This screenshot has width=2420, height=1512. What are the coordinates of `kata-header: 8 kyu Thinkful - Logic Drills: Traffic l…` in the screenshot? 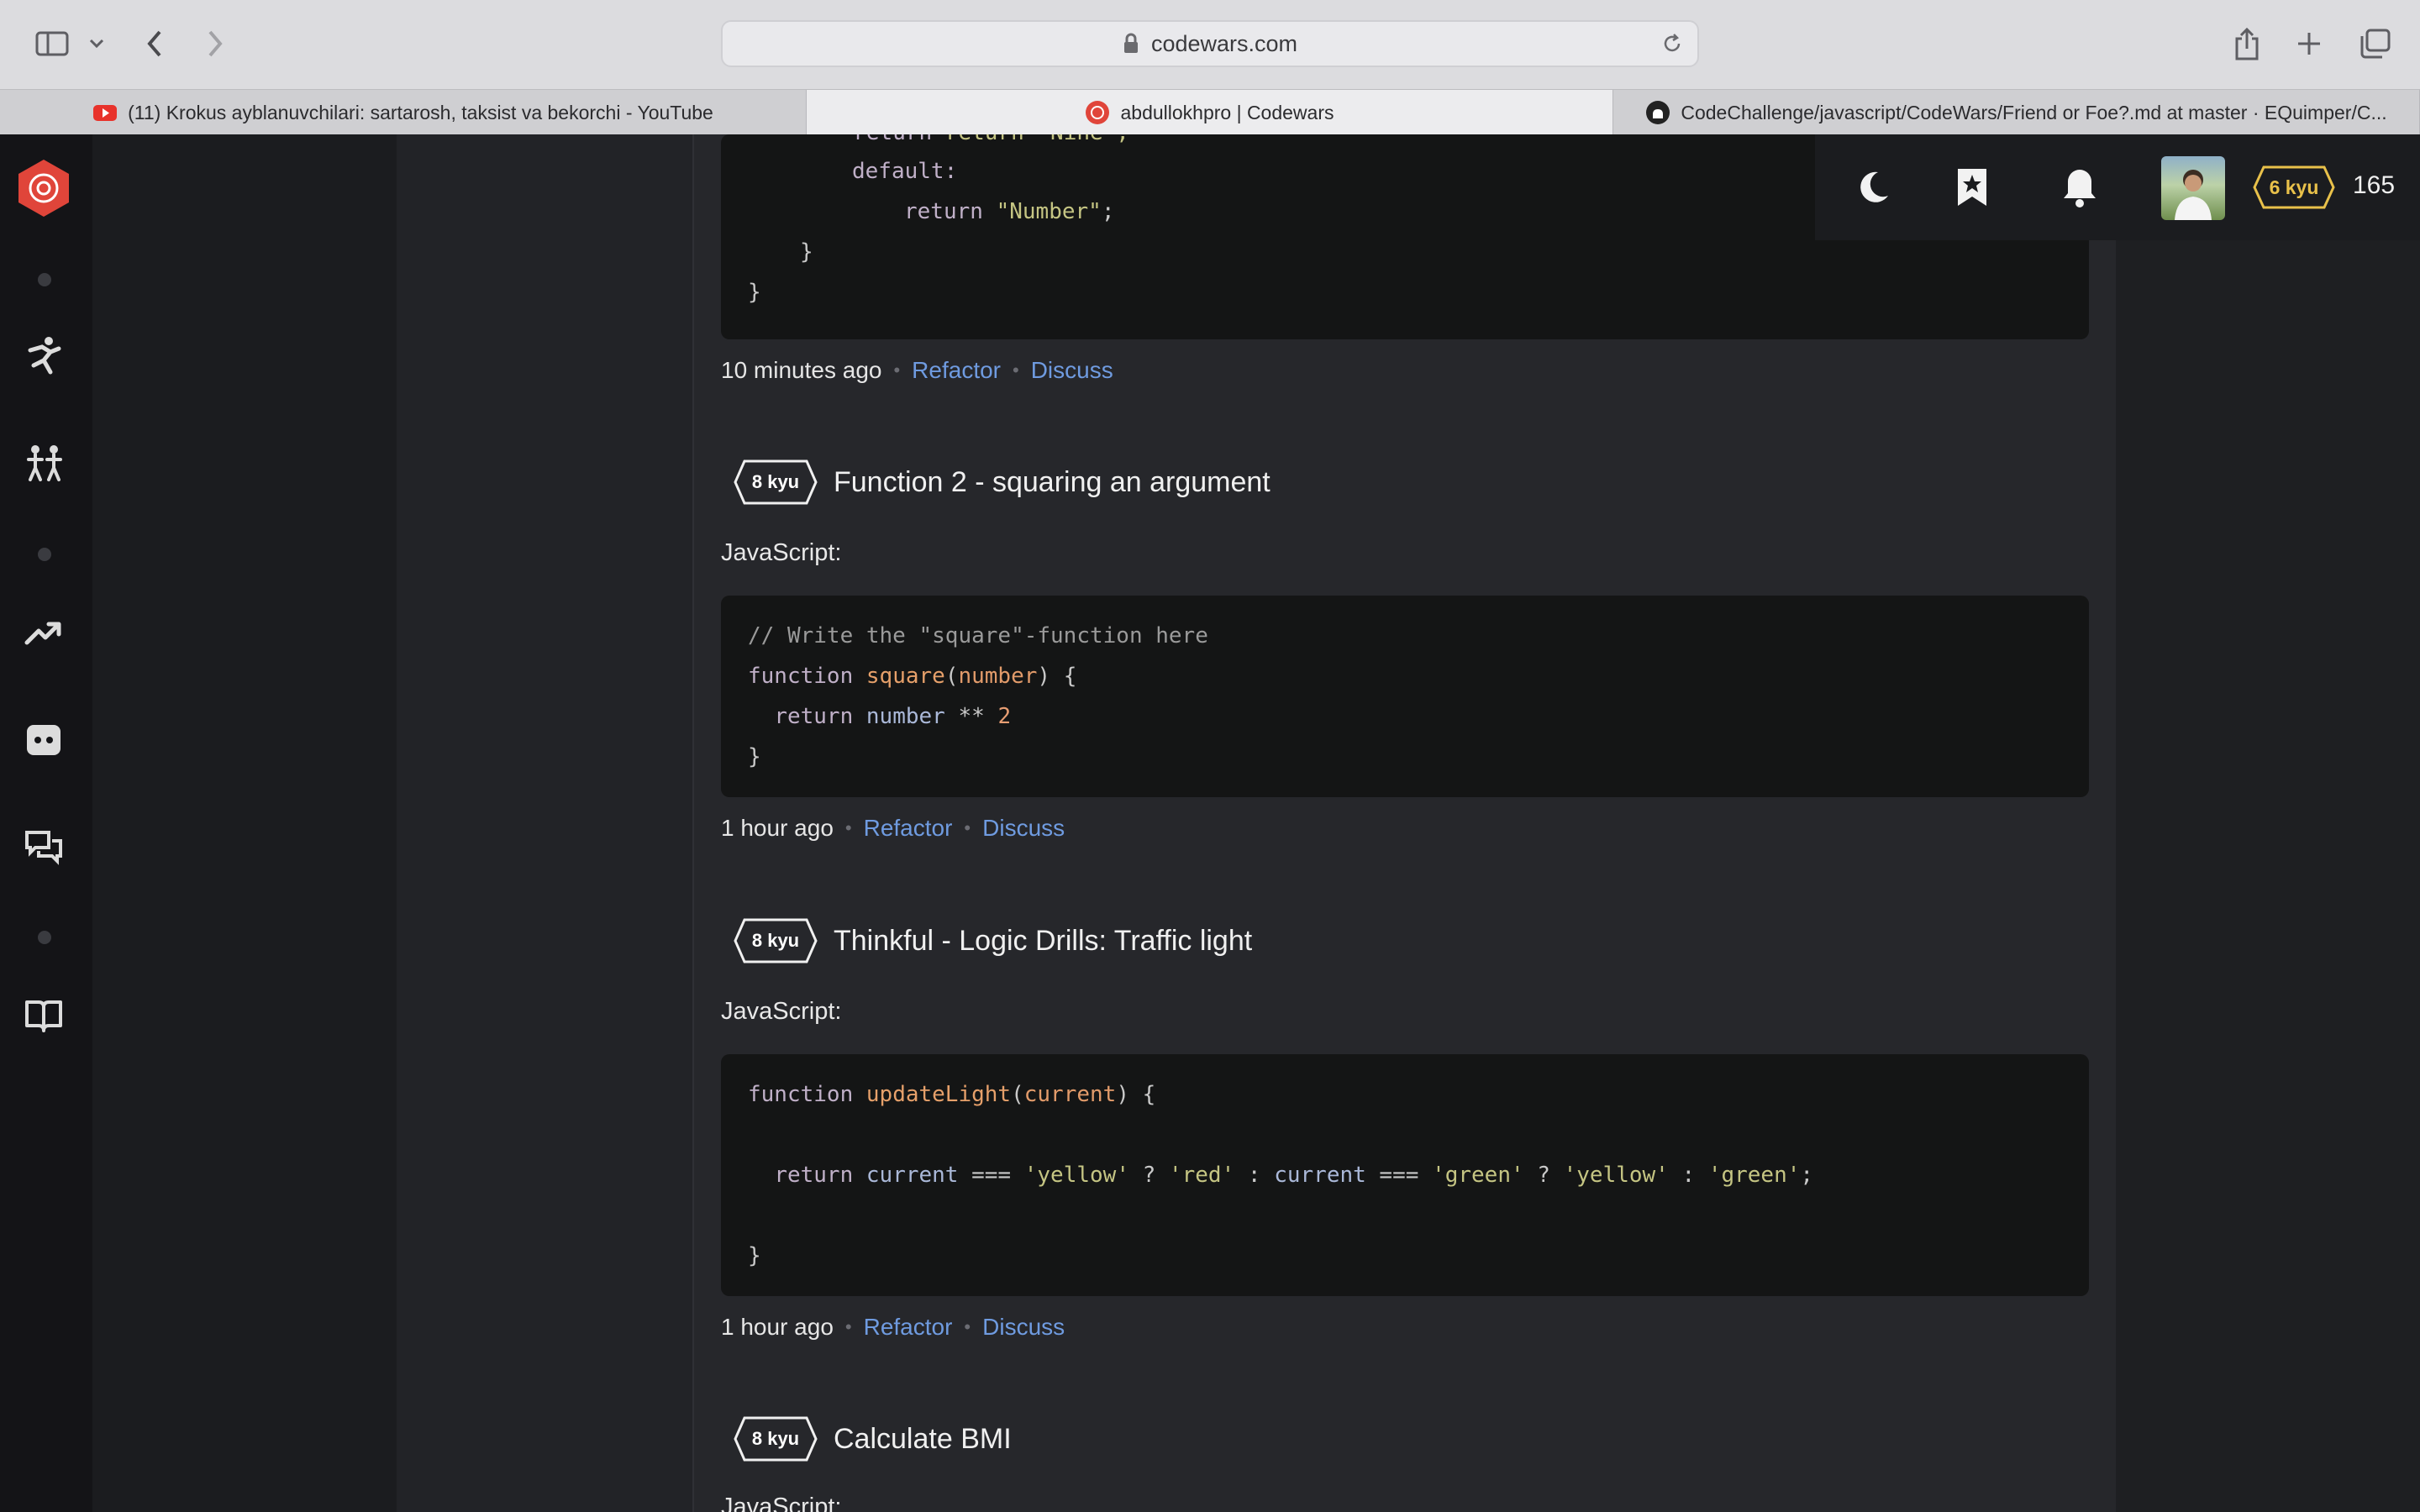 It's located at (992, 940).